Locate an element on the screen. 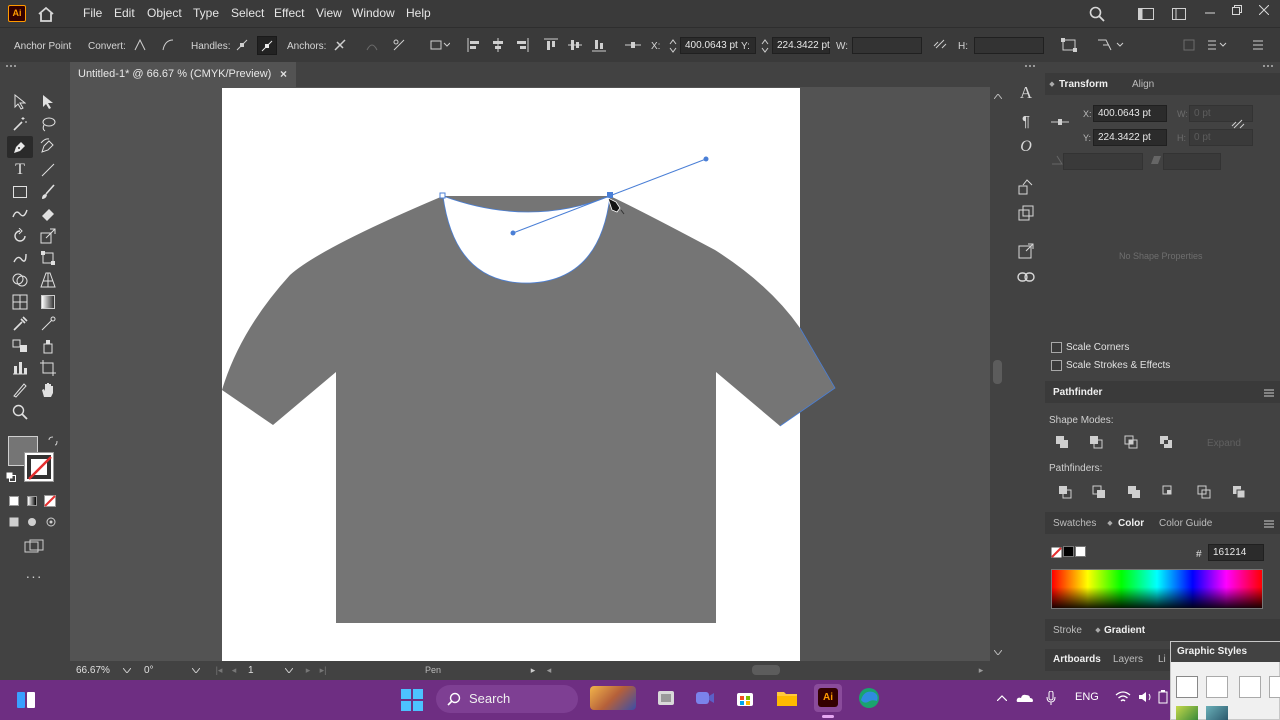 This screenshot has height=720, width=1280. horizontal-scroll-thumb is located at coordinates (766, 670).